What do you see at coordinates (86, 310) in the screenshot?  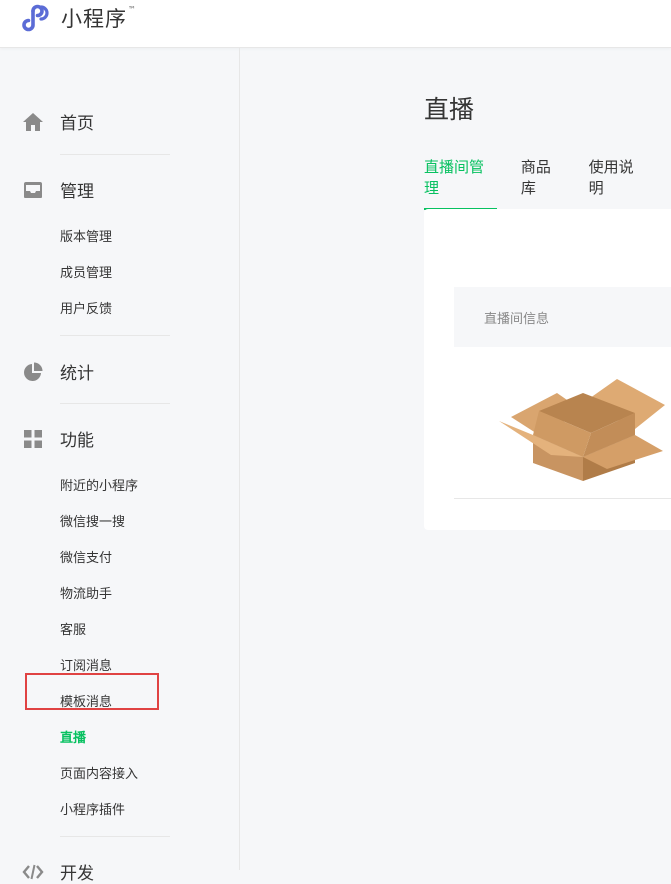 I see `sidebar-item-user-feedback: 用户反馈` at bounding box center [86, 310].